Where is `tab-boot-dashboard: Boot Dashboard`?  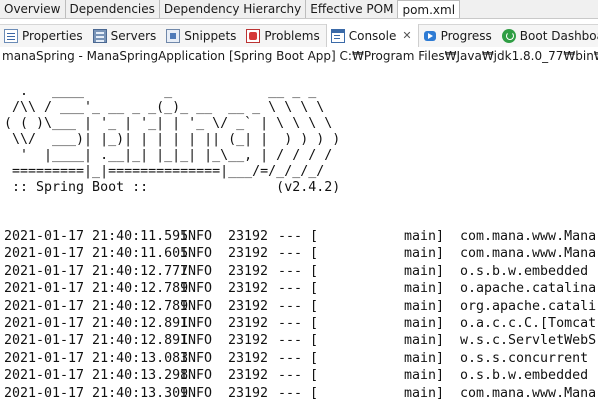 tab-boot-dashboard: Boot Dashboard is located at coordinates (548, 36).